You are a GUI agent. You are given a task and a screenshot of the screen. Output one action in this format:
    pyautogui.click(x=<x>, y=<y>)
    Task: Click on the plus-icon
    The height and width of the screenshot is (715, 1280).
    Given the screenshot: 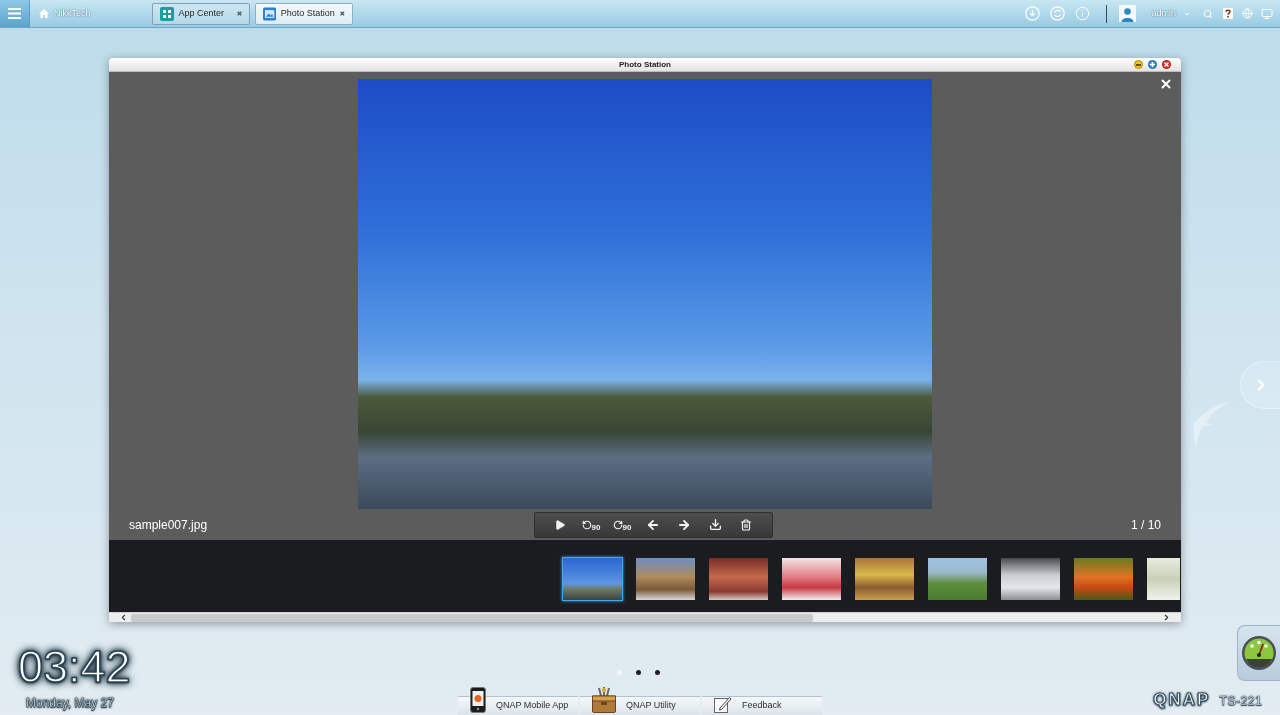 What is the action you would take?
    pyautogui.click(x=1152, y=64)
    